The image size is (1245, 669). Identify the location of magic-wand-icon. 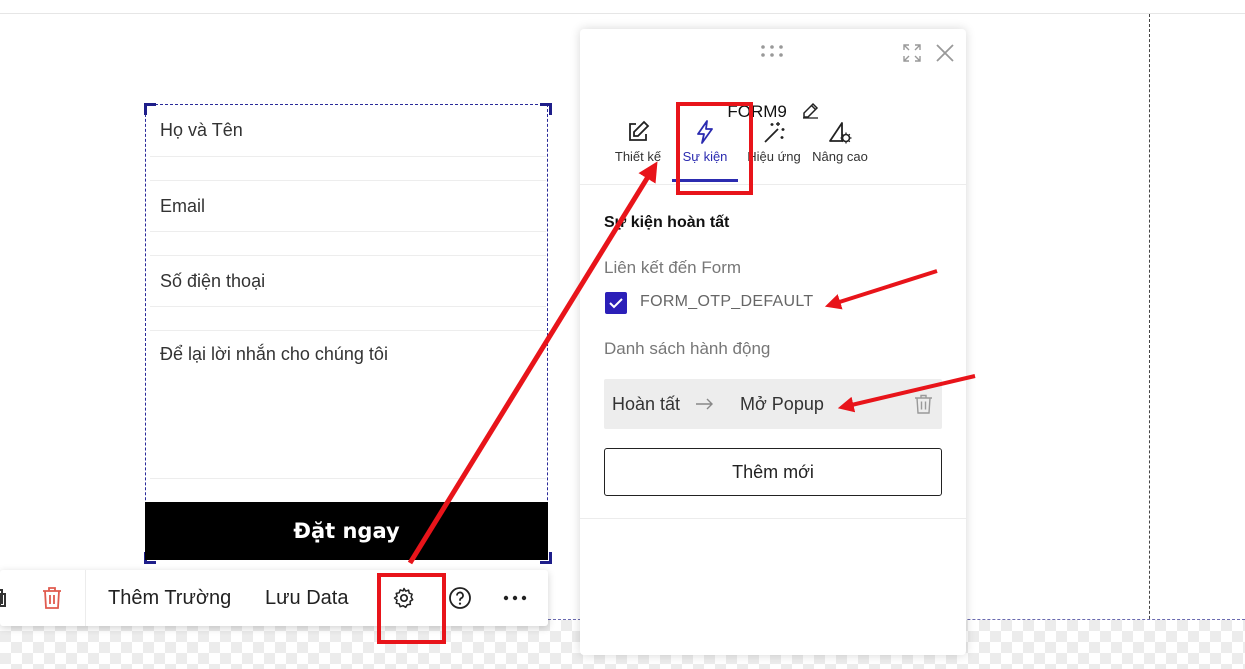
(774, 132).